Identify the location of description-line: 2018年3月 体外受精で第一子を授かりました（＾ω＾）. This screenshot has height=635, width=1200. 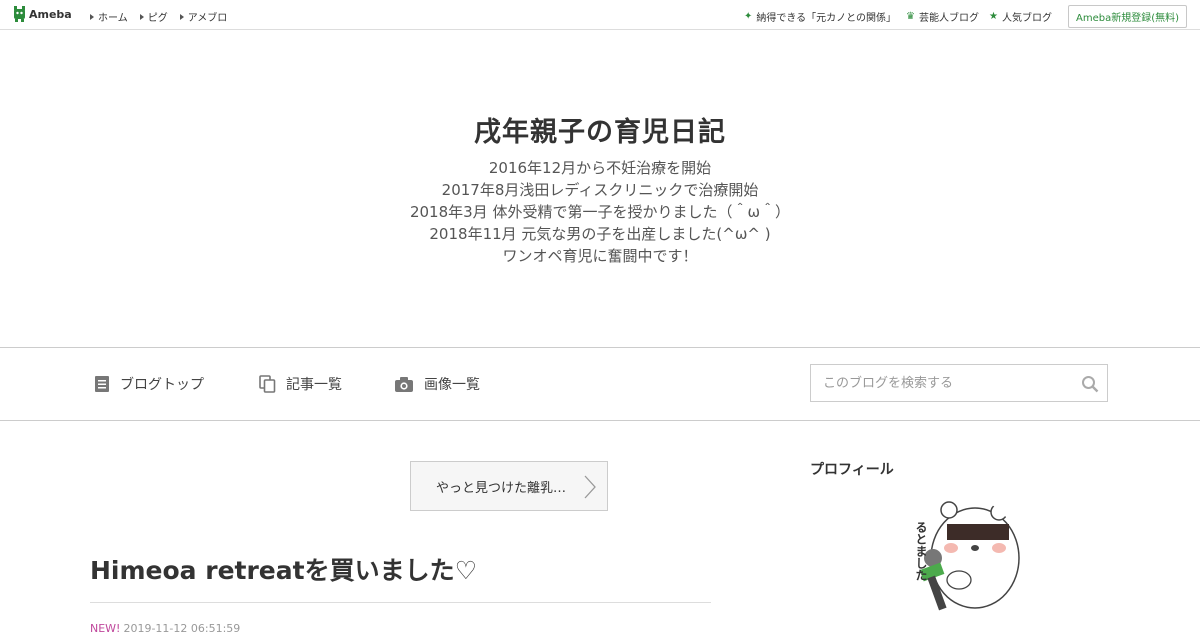
(600, 212).